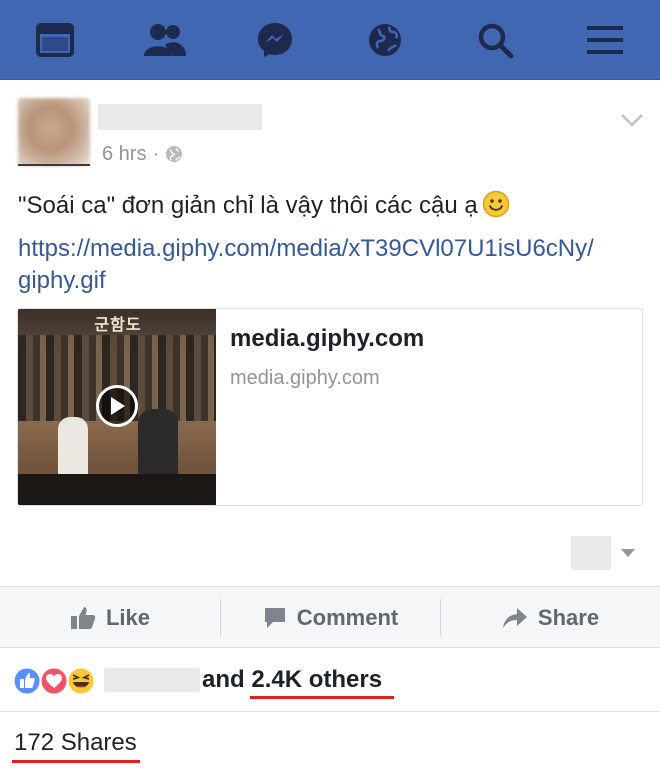 This screenshot has width=660, height=774. I want to click on share-label: Share, so click(568, 617).